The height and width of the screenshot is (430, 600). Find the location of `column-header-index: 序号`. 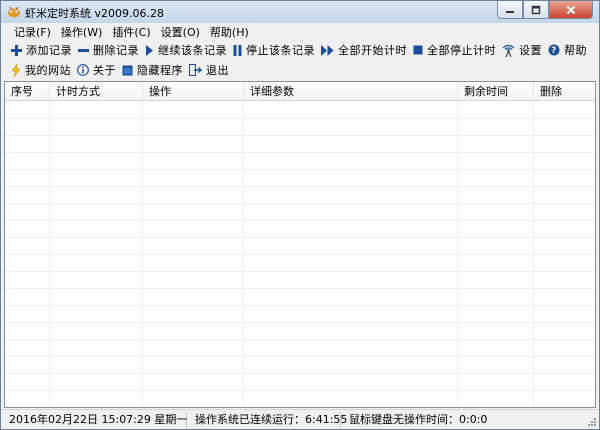

column-header-index: 序号 is located at coordinates (27, 91).